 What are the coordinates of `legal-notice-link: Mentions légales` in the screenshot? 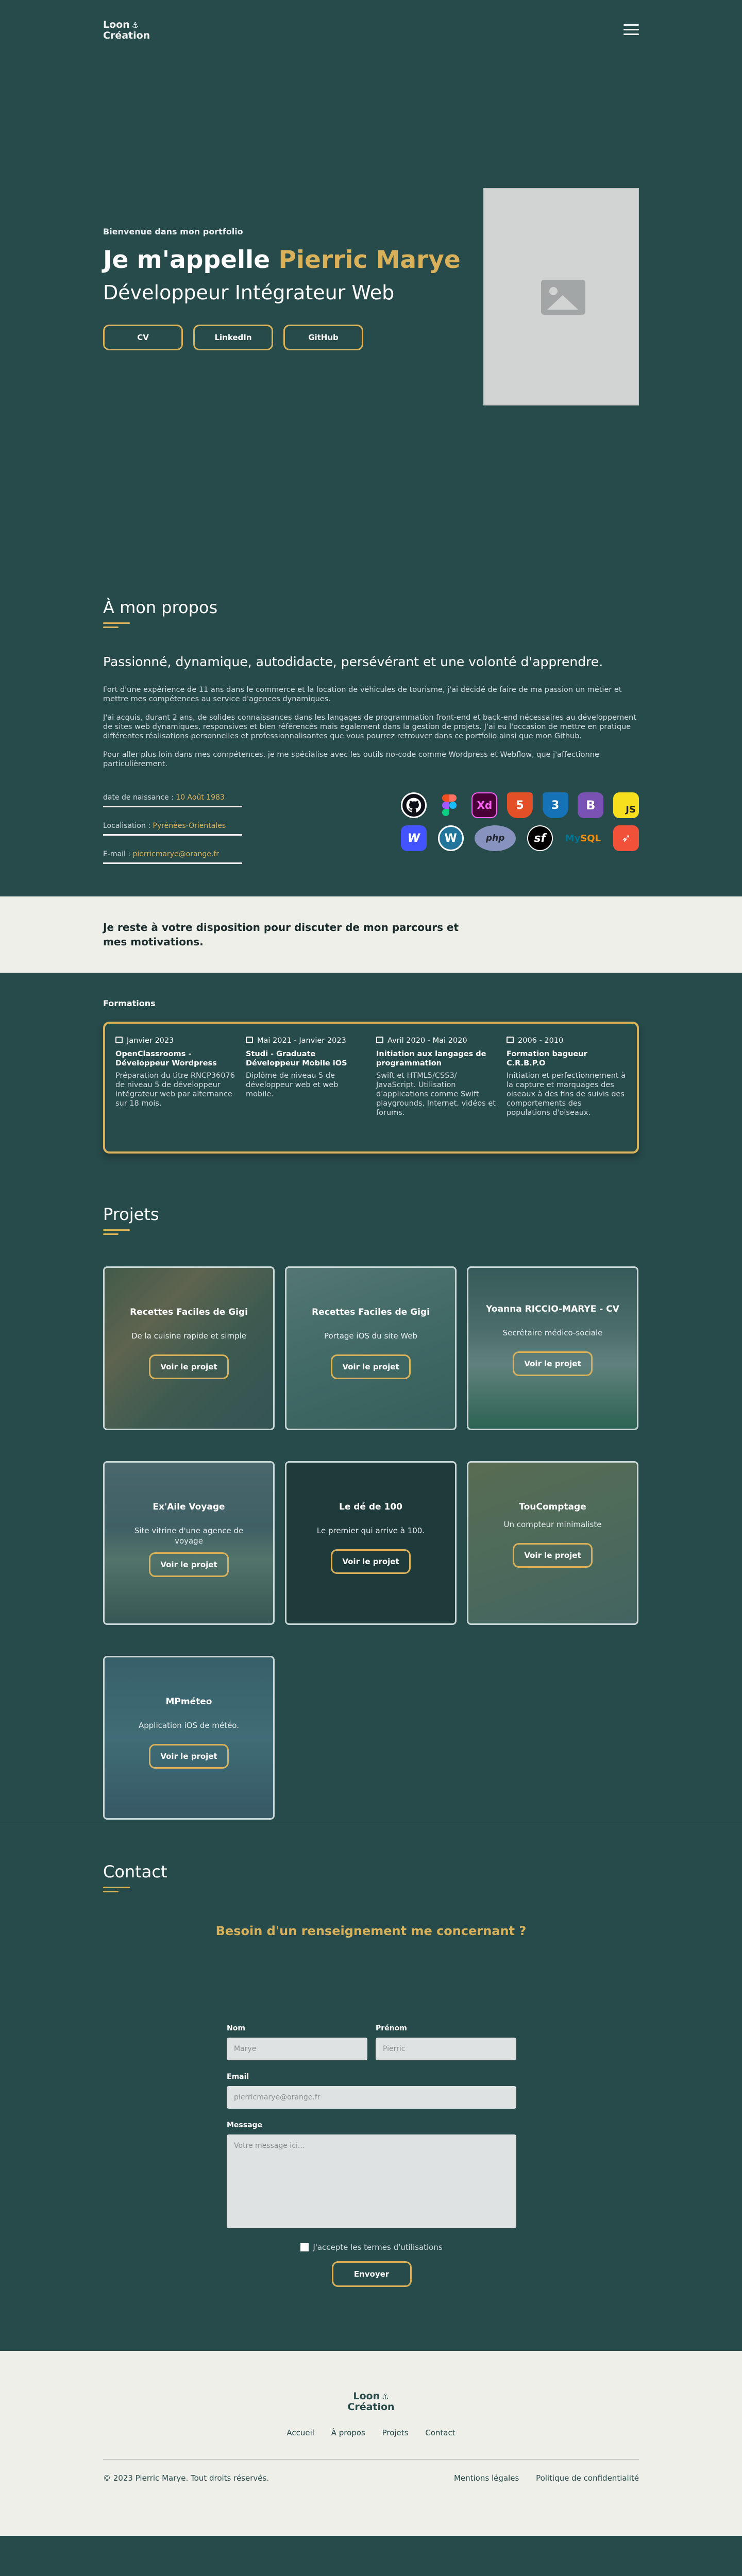 It's located at (486, 2478).